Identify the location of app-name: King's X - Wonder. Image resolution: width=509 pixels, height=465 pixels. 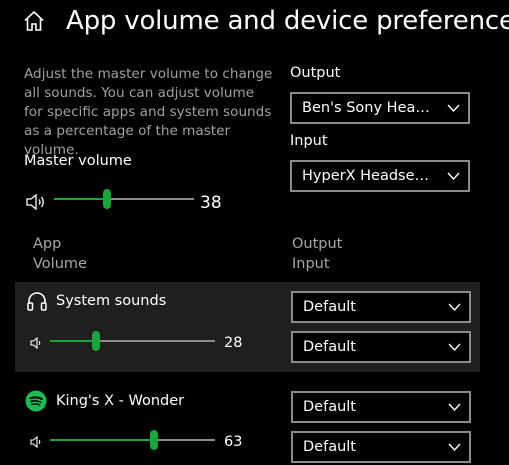
(120, 401).